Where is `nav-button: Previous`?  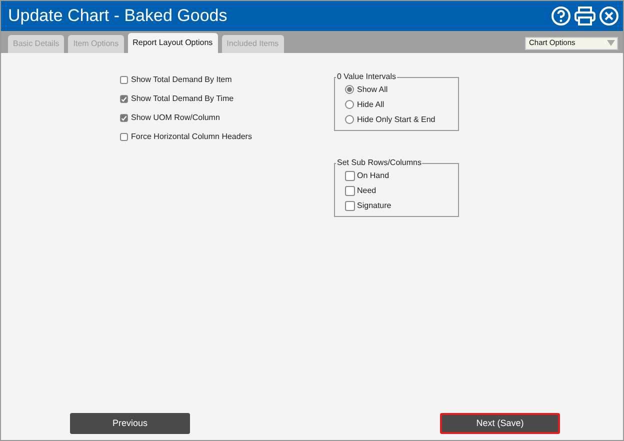 nav-button: Previous is located at coordinates (130, 423).